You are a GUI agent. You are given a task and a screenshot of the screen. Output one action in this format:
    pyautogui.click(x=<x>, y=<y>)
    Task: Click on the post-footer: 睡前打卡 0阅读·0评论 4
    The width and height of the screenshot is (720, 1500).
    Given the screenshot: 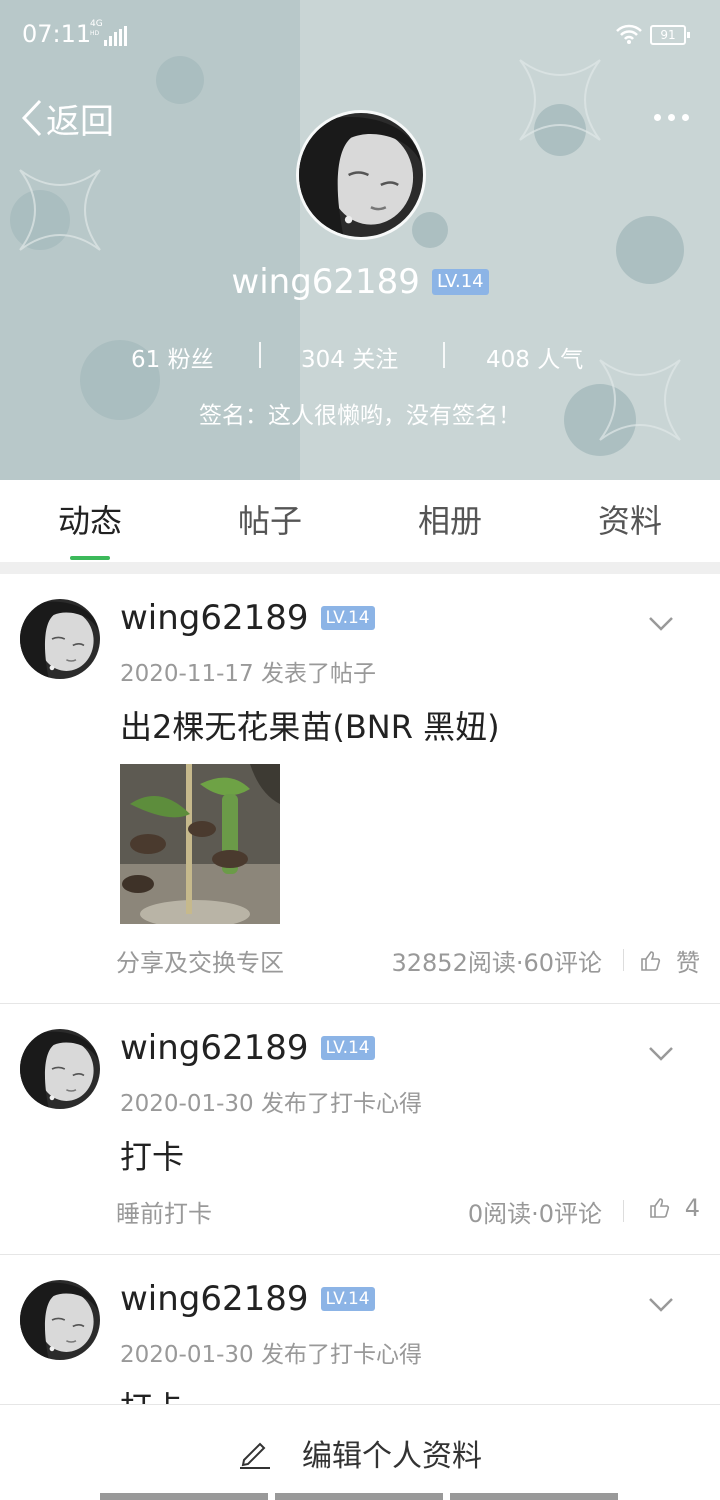 What is the action you would take?
    pyautogui.click(x=408, y=1210)
    